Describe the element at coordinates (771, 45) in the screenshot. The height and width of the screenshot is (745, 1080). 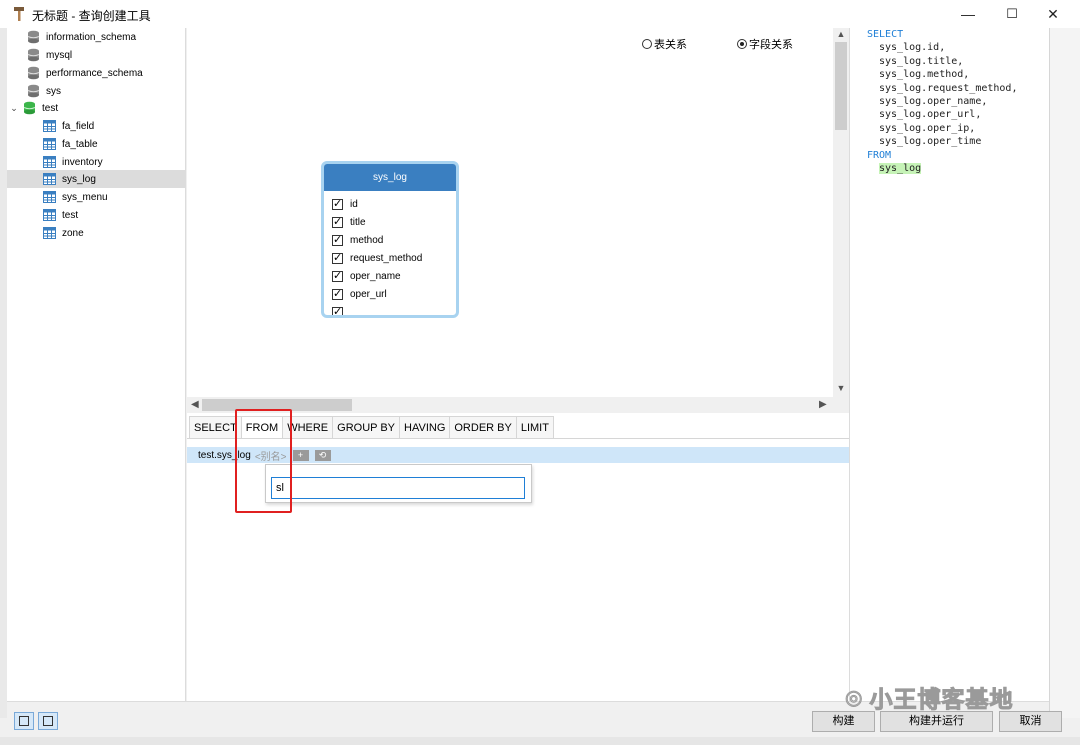
I see `radio-label: 字段关系` at that location.